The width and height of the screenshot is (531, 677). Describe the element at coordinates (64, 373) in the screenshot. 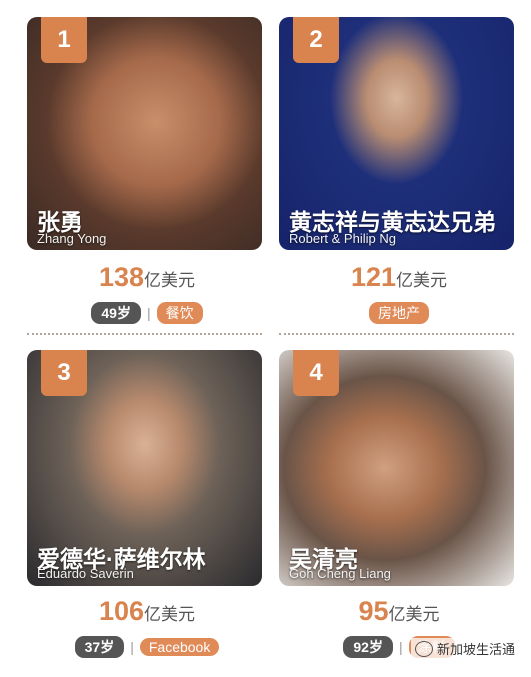

I see `rank-badge: 3` at that location.